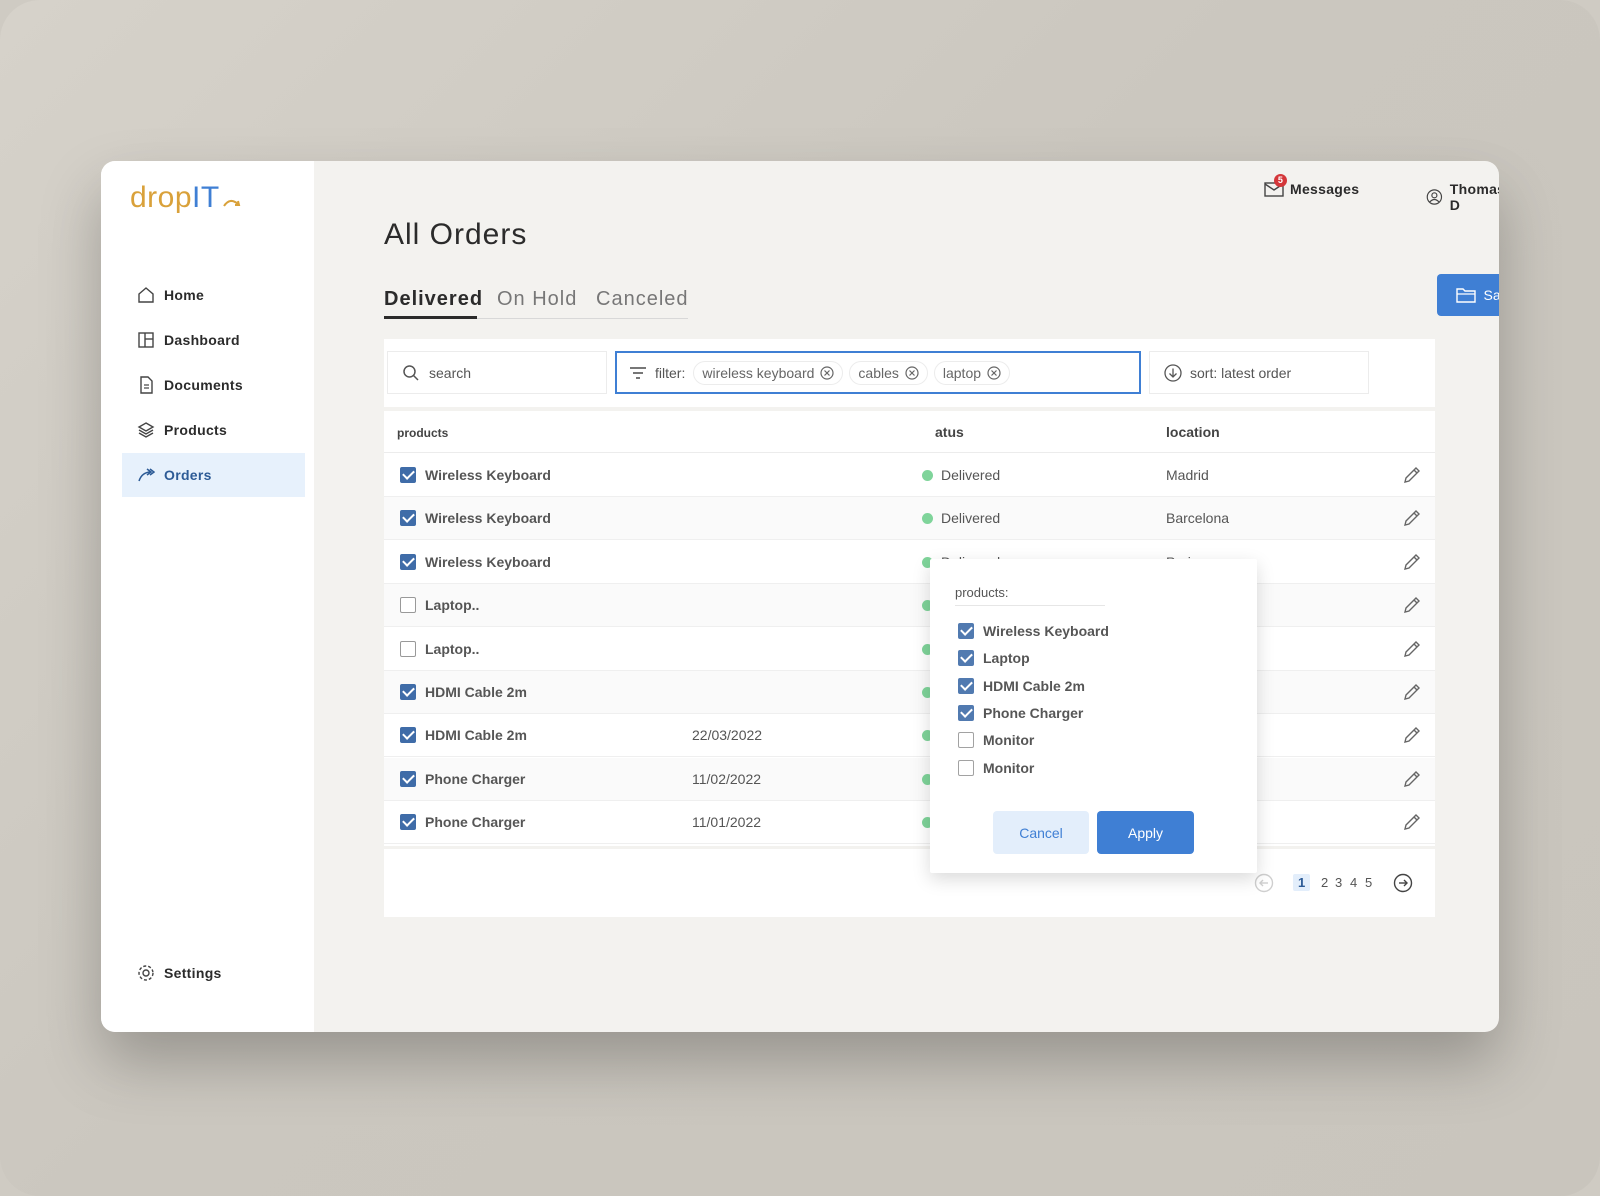 The height and width of the screenshot is (1196, 1600). What do you see at coordinates (433, 299) in the screenshot?
I see `tab-delivered: Delivered` at bounding box center [433, 299].